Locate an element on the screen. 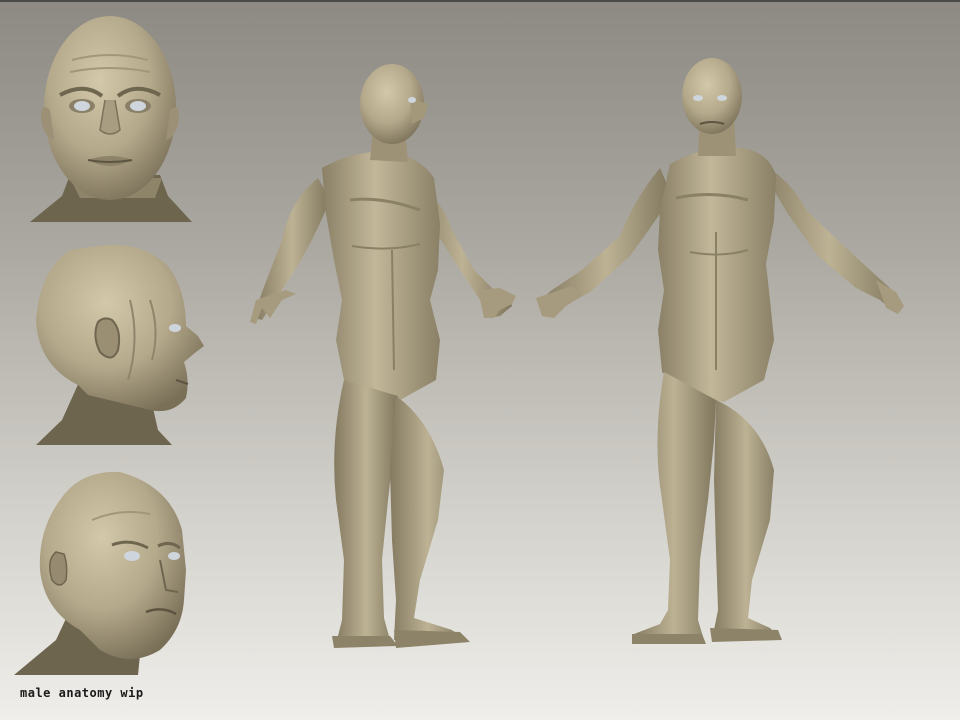 This screenshot has height=720, width=960. head-side-view is located at coordinates (120, 344).